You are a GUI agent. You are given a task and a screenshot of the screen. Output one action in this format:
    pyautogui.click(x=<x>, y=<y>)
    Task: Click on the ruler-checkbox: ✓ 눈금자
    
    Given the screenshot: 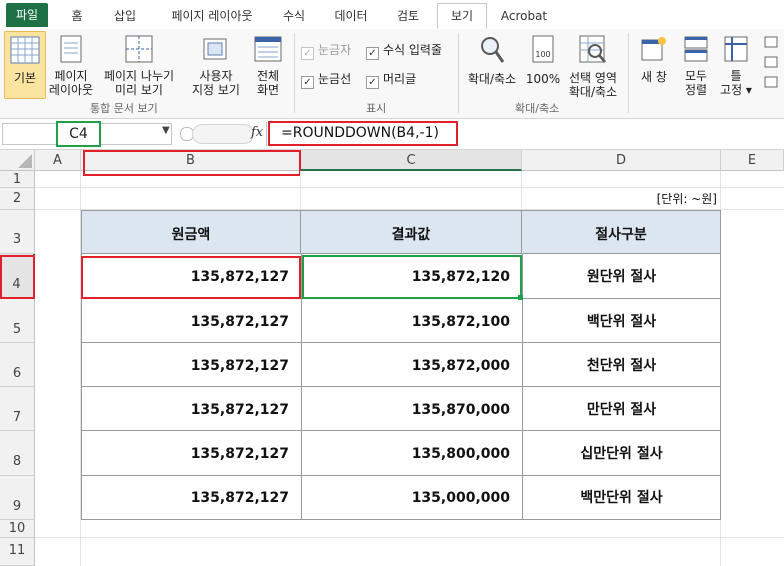 What is the action you would take?
    pyautogui.click(x=326, y=51)
    